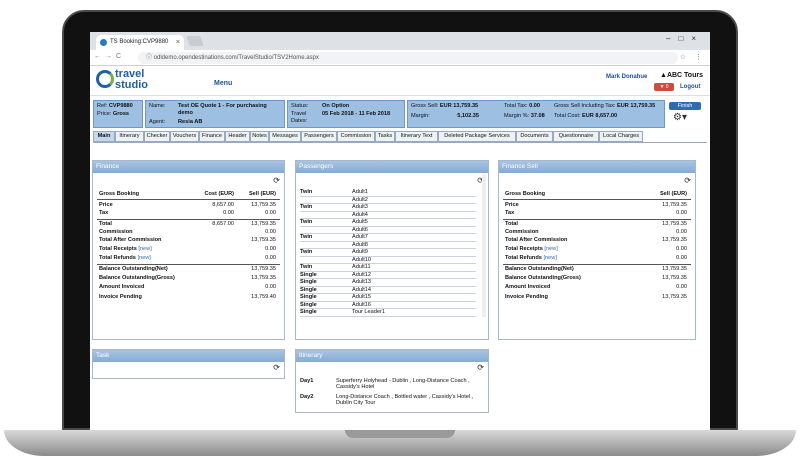 Image resolution: width=800 pixels, height=470 pixels. Describe the element at coordinates (140, 42) in the screenshot. I see `browser-tab: TS Booking:CVP9880 ×` at that location.